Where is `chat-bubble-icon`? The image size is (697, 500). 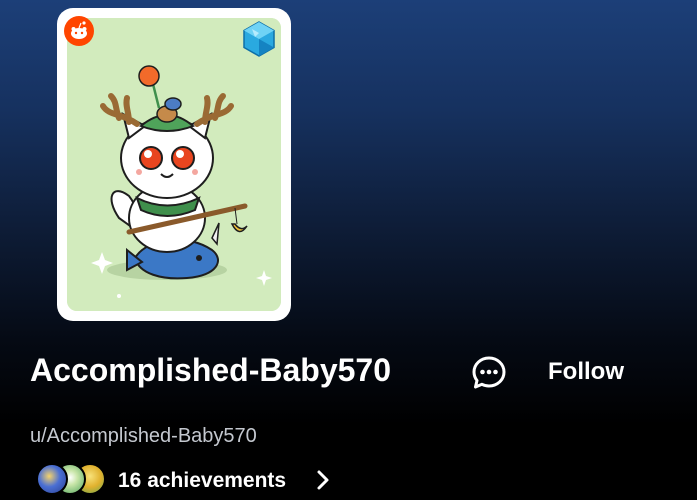 chat-bubble-icon is located at coordinates (489, 372).